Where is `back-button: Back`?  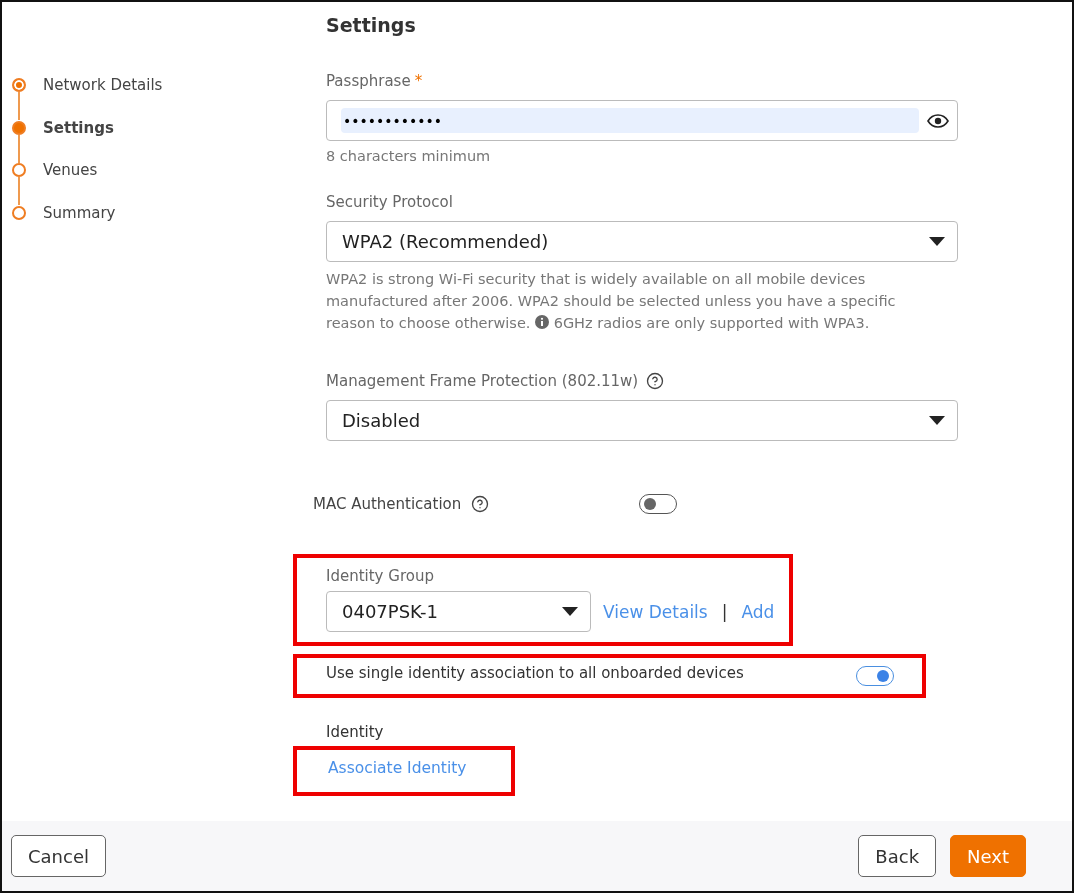 back-button: Back is located at coordinates (897, 856).